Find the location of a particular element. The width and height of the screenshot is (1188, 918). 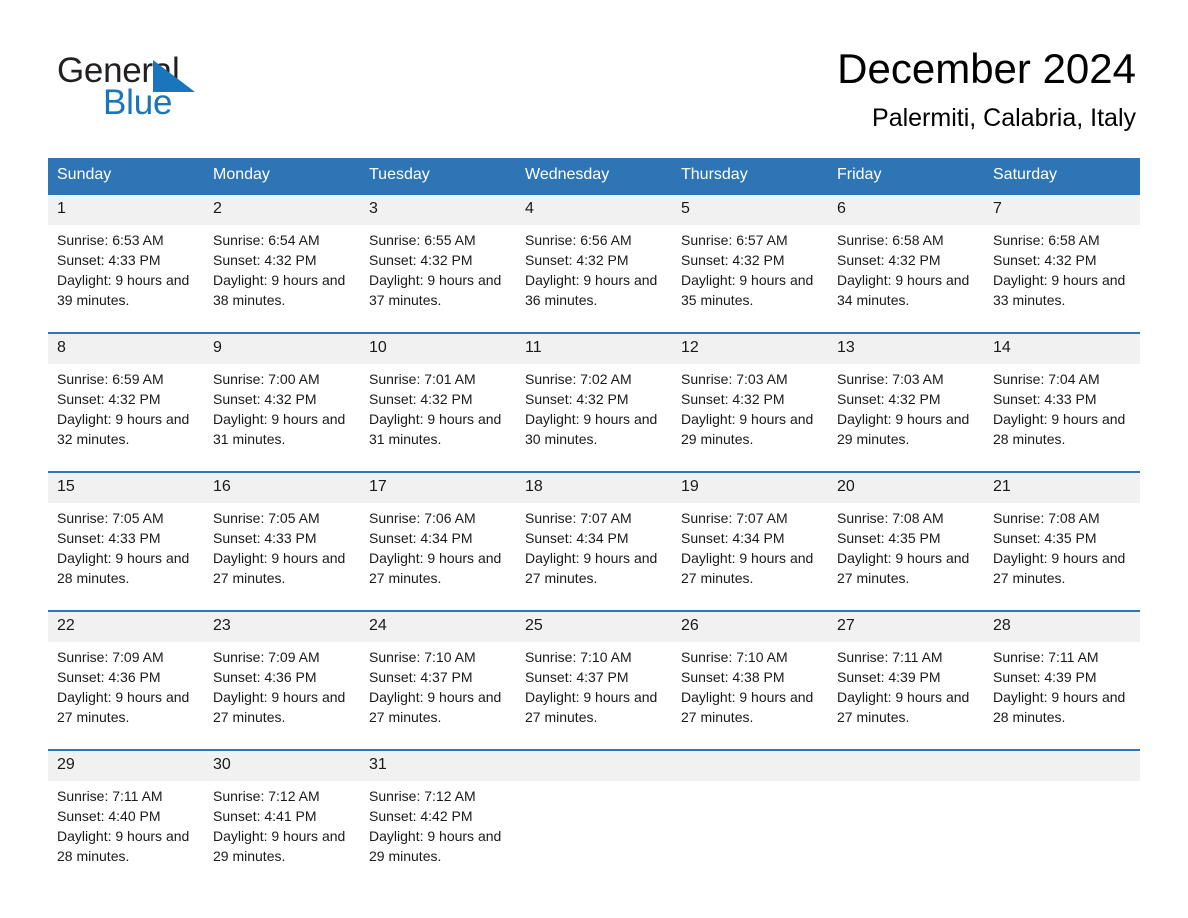

sunset-text: Sunset: 4:39 PM is located at coordinates (889, 677).